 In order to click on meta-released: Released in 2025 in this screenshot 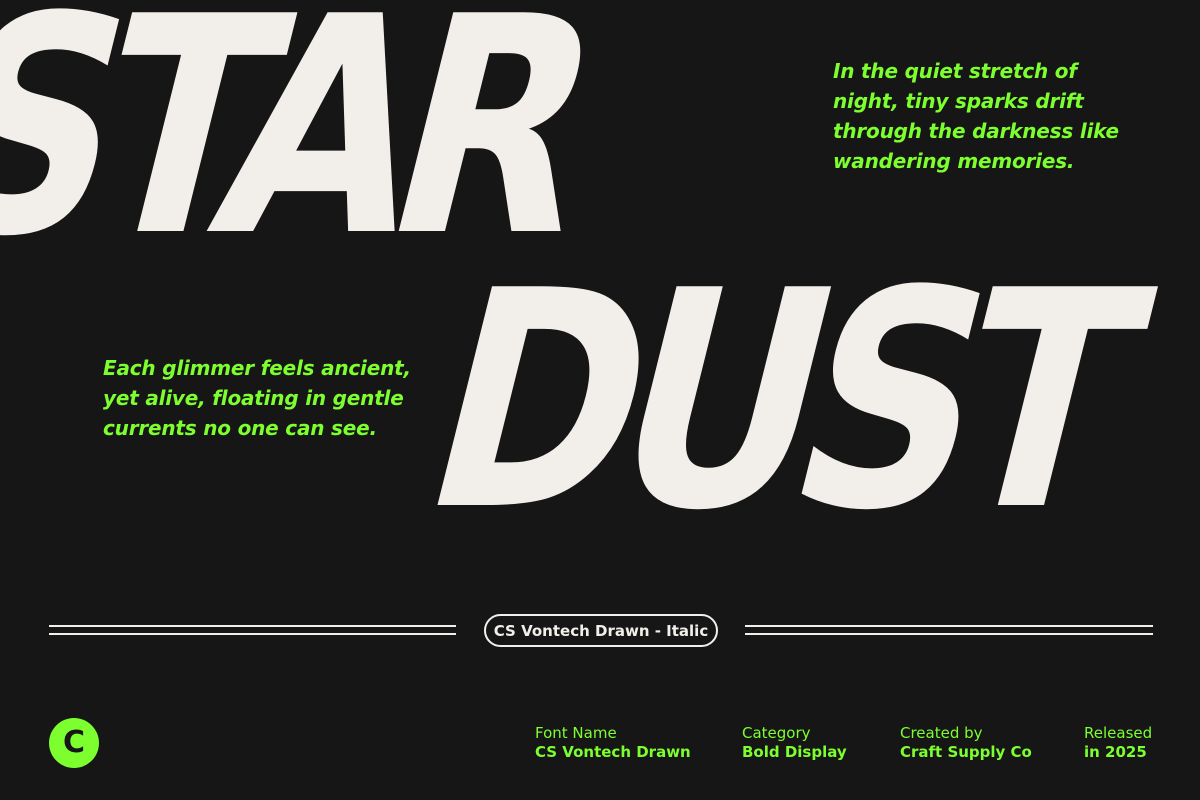, I will do `click(1118, 743)`.